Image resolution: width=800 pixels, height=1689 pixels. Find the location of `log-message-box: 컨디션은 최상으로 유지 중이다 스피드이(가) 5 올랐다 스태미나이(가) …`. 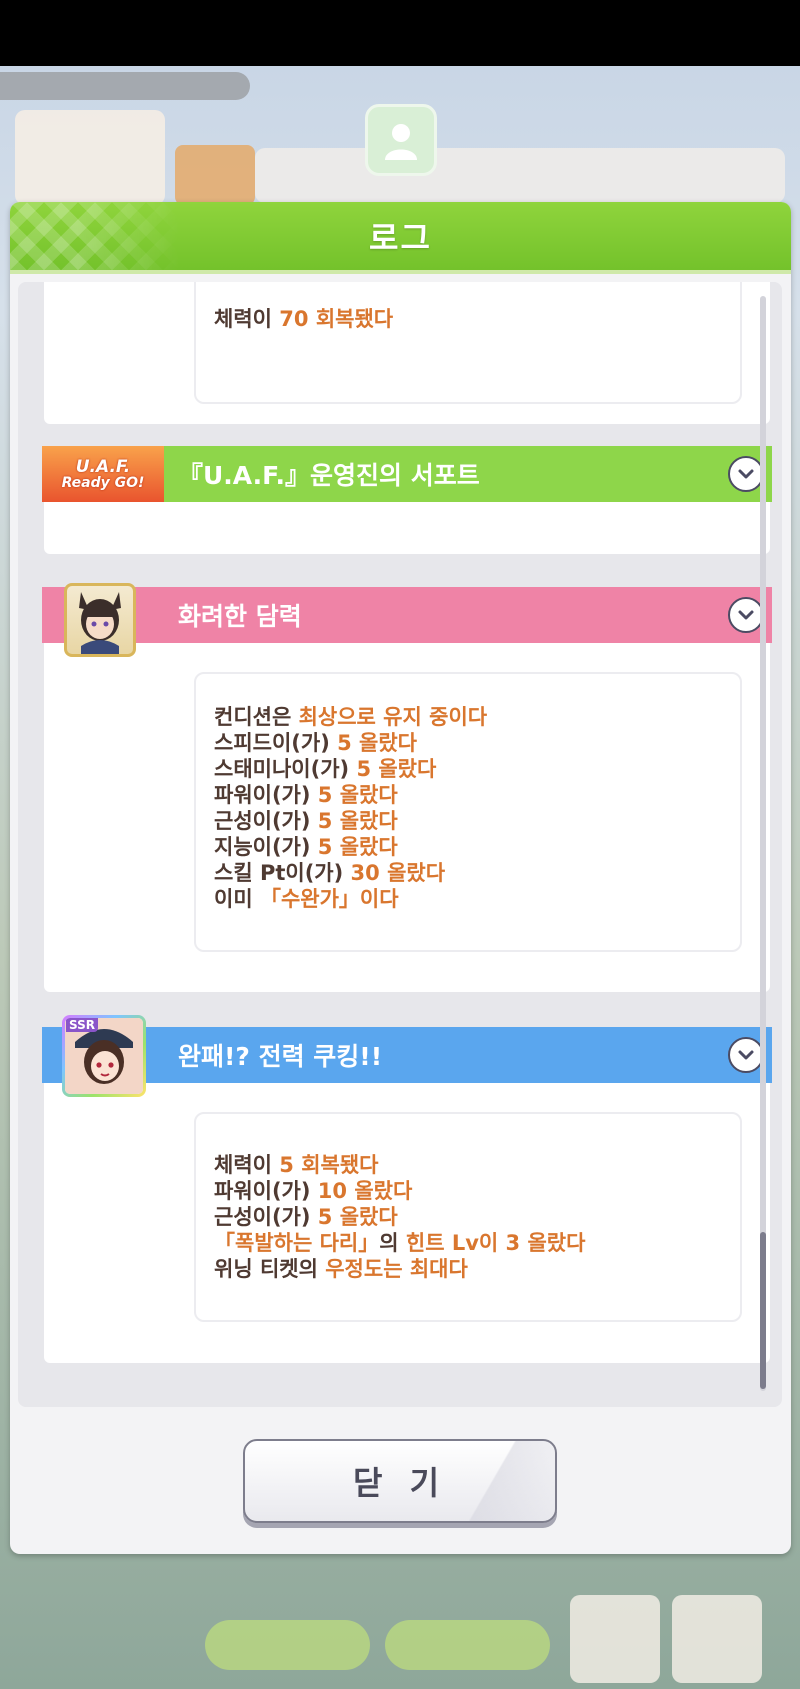

log-message-box: 컨디션은 최상으로 유지 중이다 스피드이(가) 5 올랐다 스태미나이(가) … is located at coordinates (468, 812).